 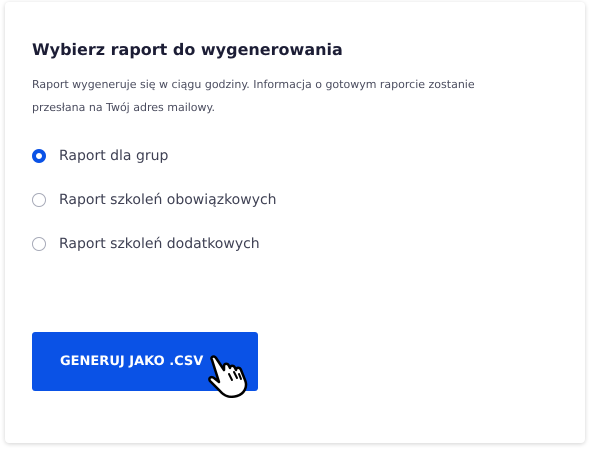 I want to click on radio-option: Raport szkoleń dodatkowych, so click(x=146, y=244).